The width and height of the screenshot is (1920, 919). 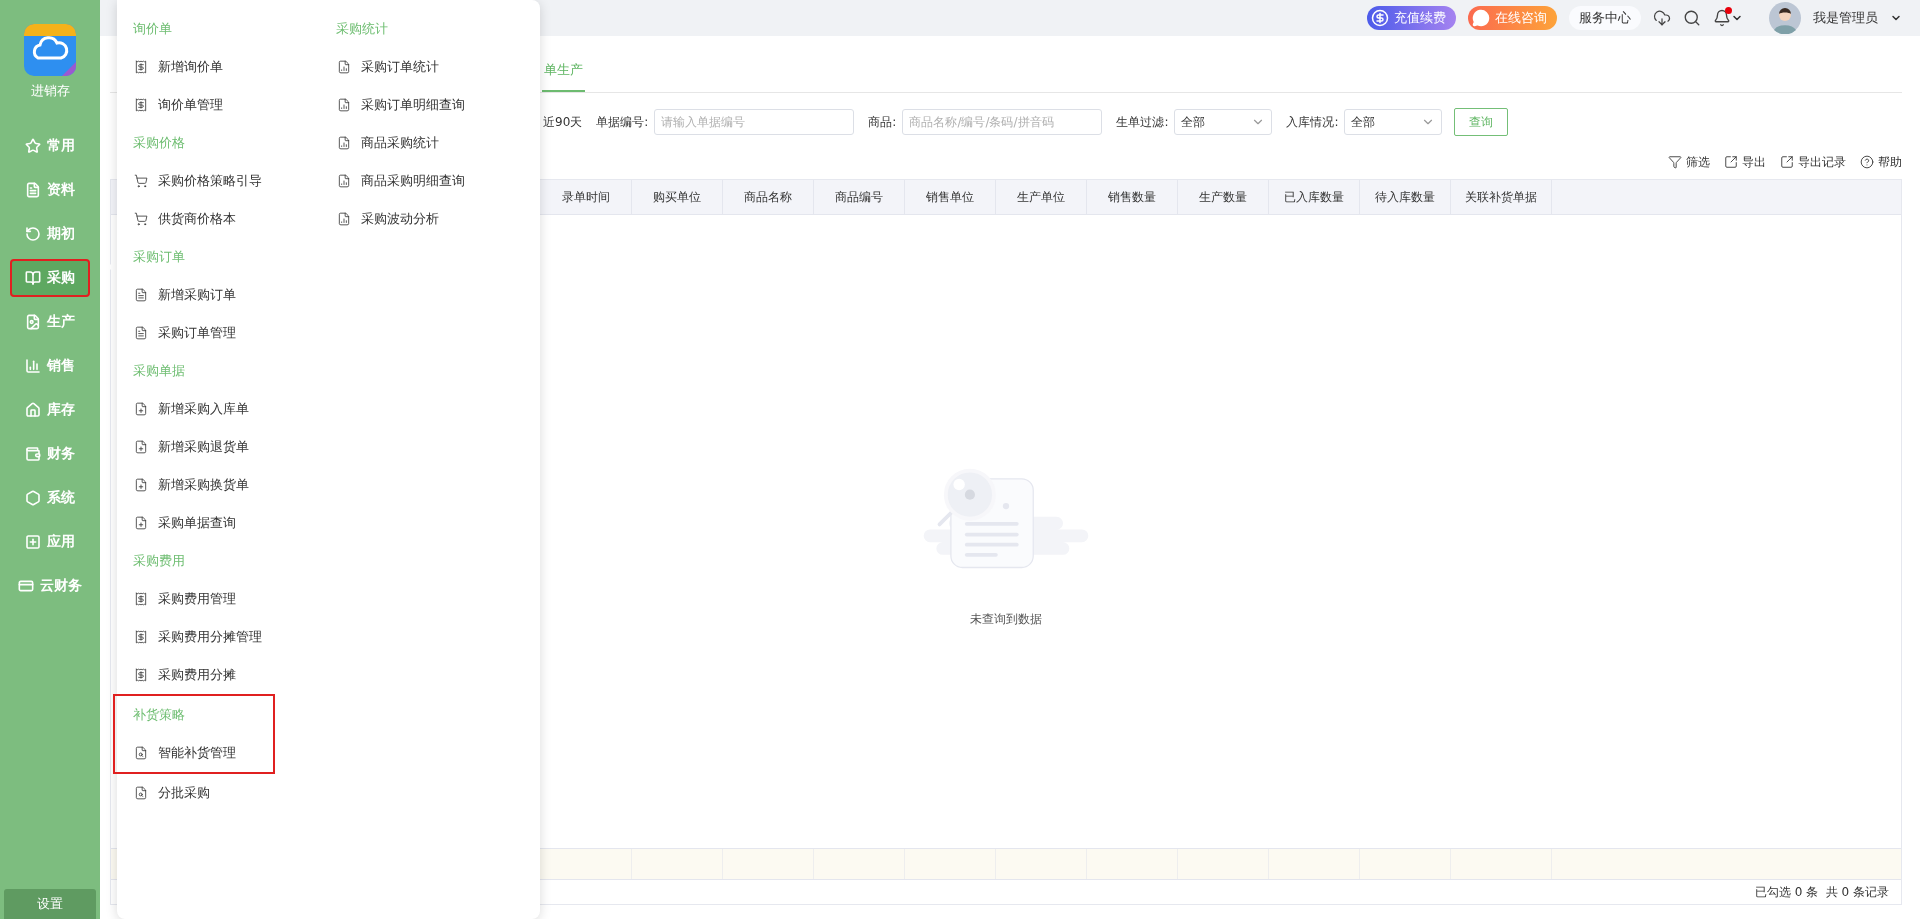 I want to click on column-header: 销售数量, so click(x=1132, y=197).